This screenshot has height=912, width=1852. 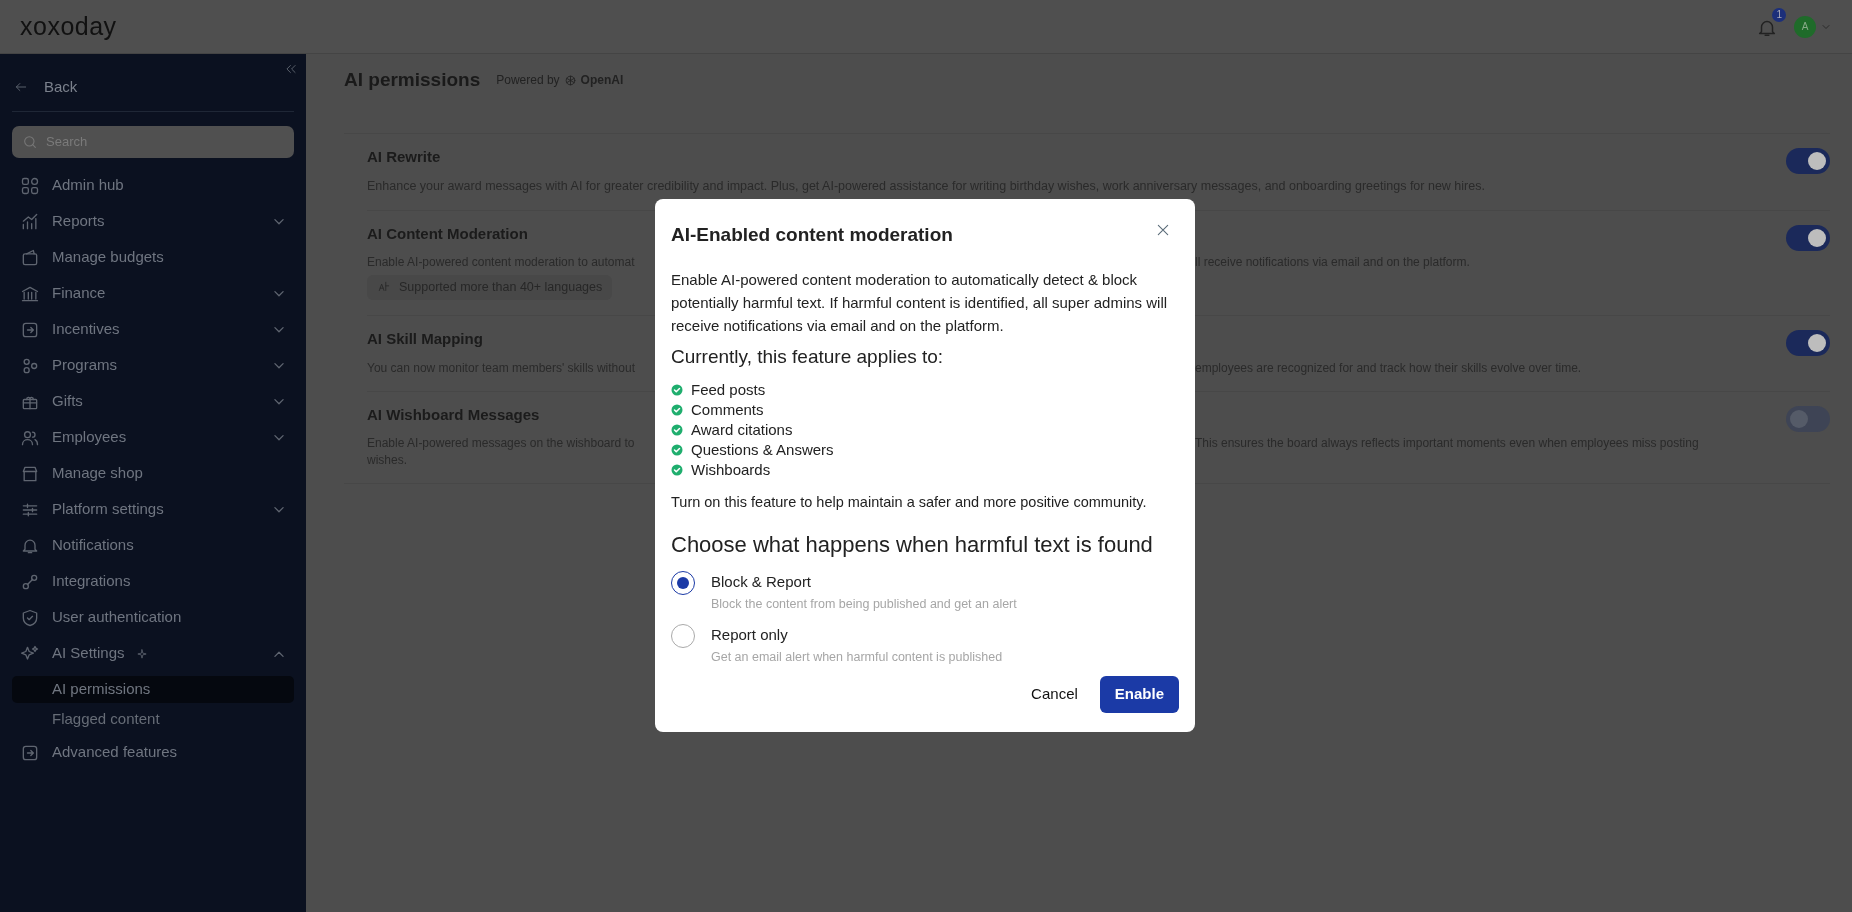 What do you see at coordinates (808, 357) in the screenshot?
I see `applies-heading: Currently, this feature applies to:` at bounding box center [808, 357].